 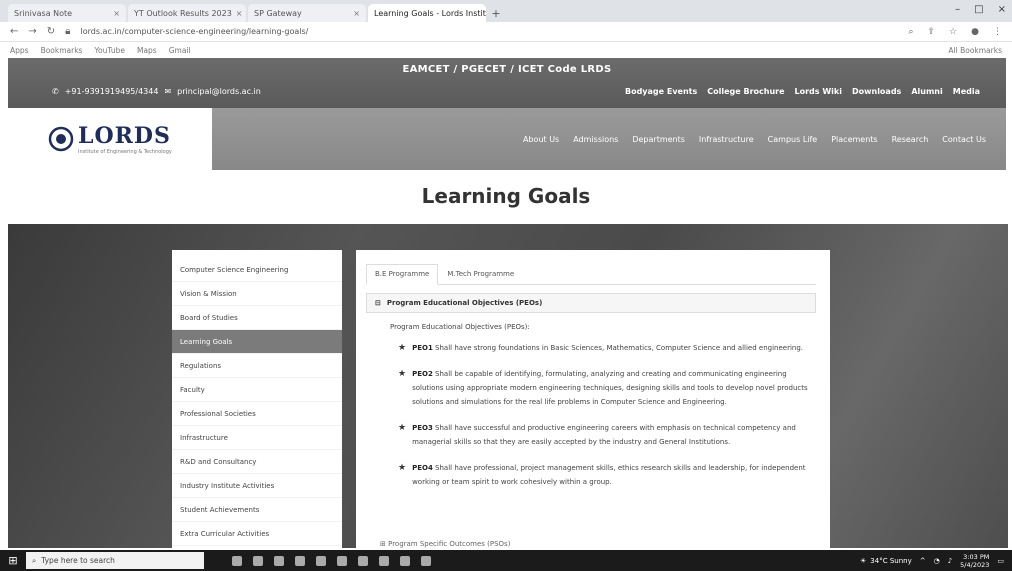 I want to click on star-icon: ★, so click(x=402, y=428).